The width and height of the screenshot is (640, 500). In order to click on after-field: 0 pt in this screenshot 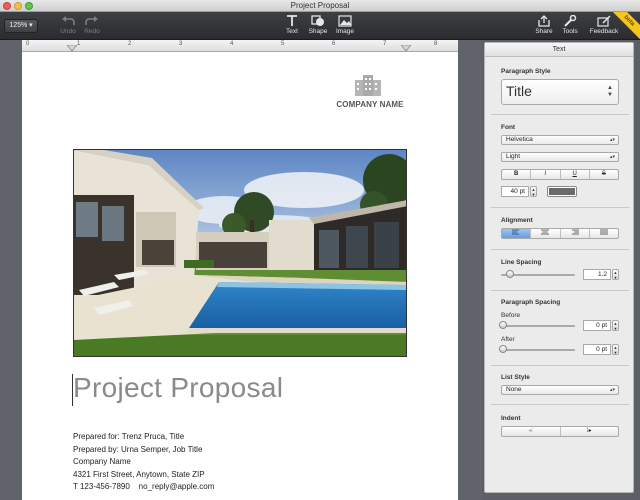, I will do `click(597, 349)`.